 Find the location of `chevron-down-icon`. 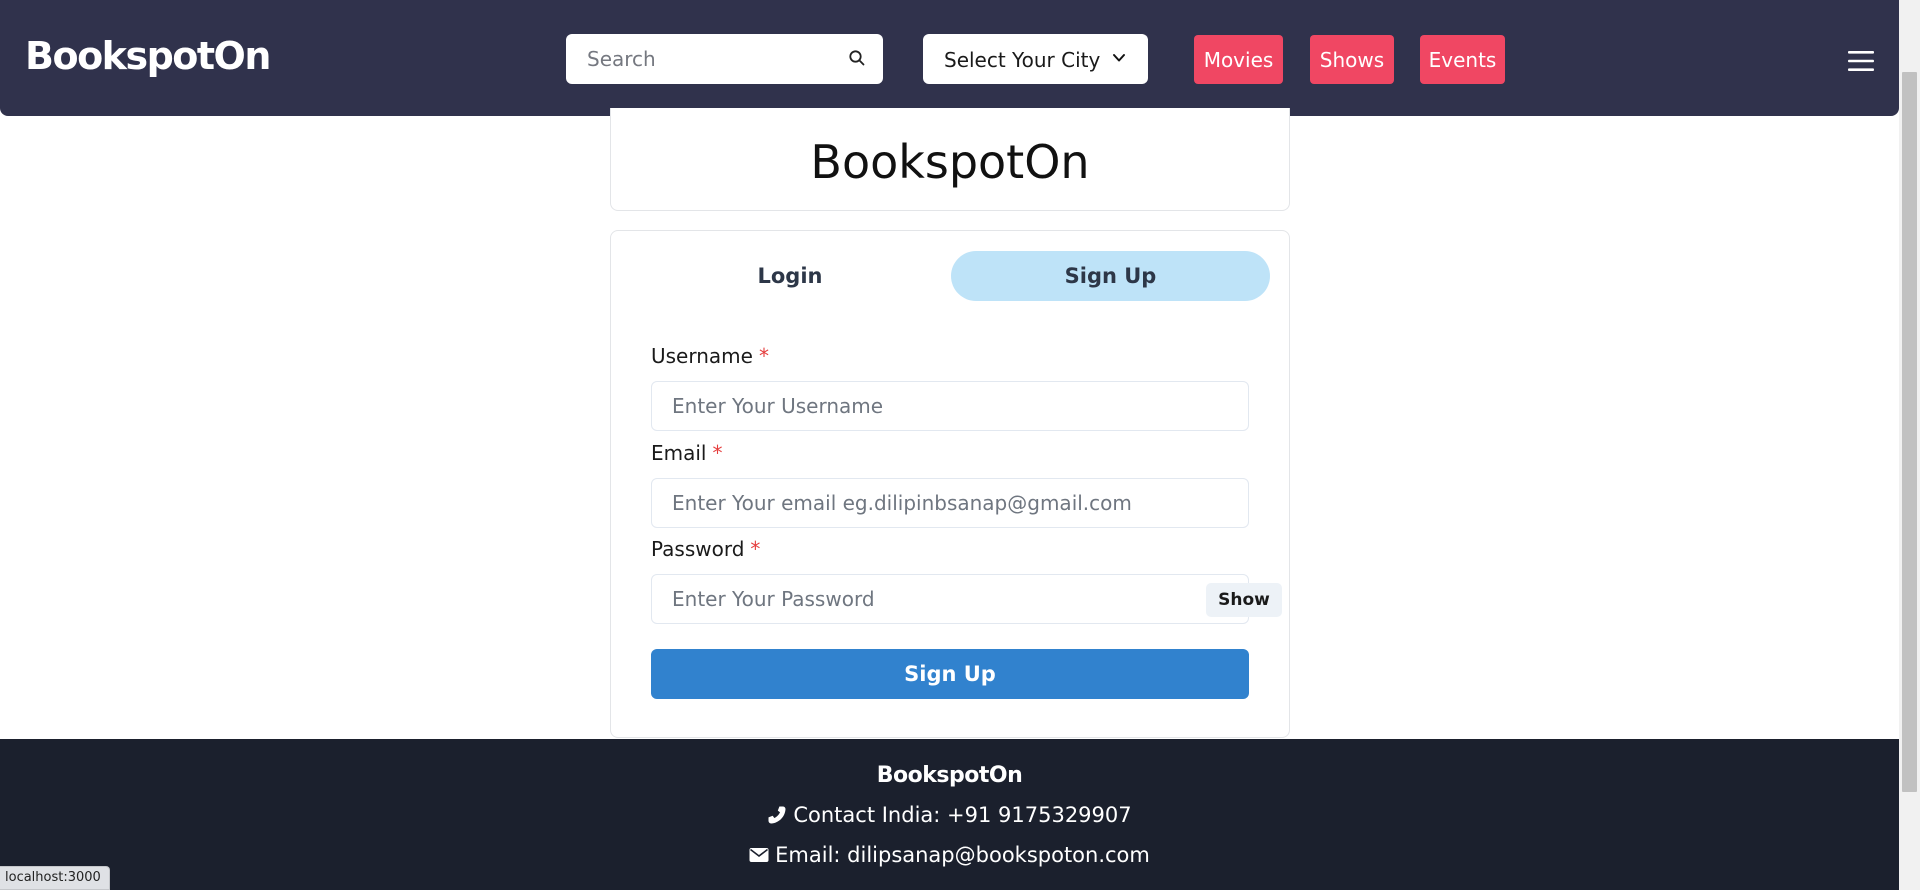

chevron-down-icon is located at coordinates (1119, 58).